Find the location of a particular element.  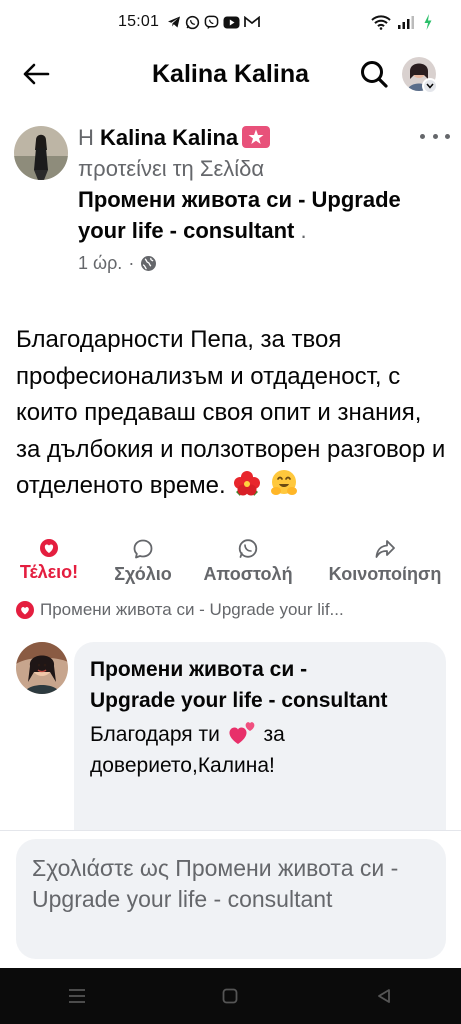

comment-text: Благодаря ти за доверието,Калина! is located at coordinates (240, 749).